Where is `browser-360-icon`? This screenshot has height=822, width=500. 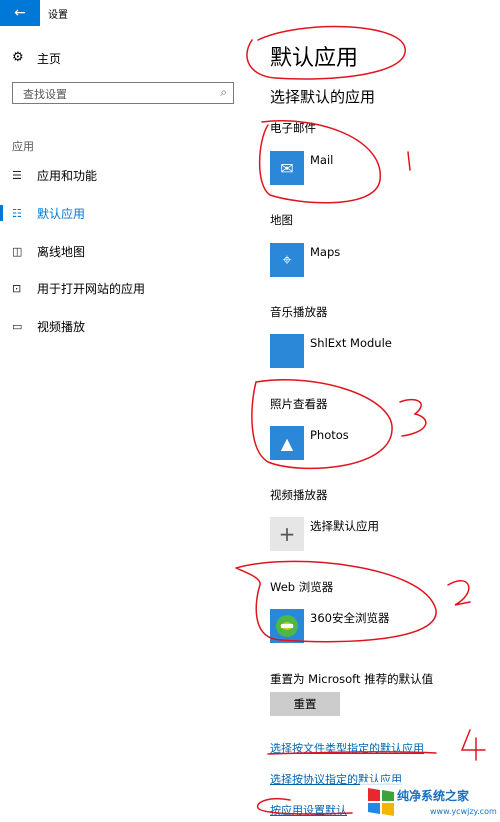 browser-360-icon is located at coordinates (287, 626).